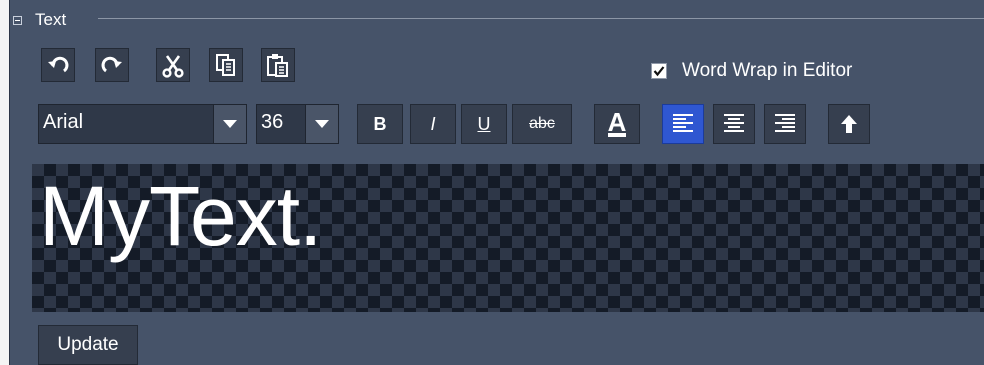 This screenshot has width=984, height=365. I want to click on font-color-icon: A, so click(617, 122).